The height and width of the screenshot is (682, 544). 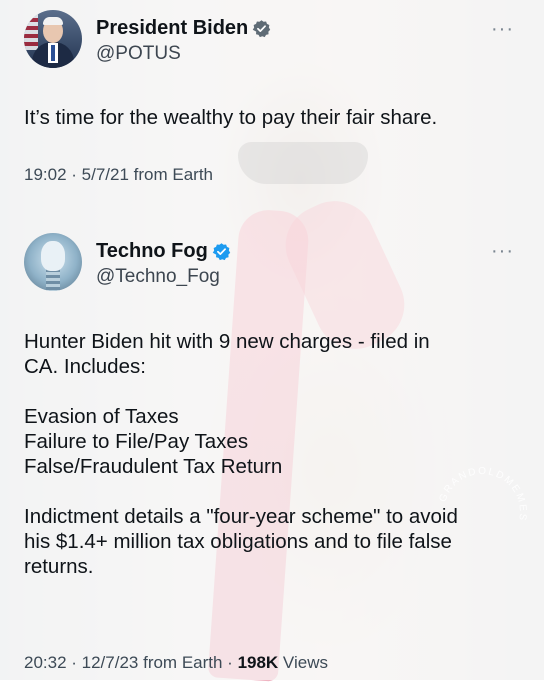 I want to click on tweet-line: CA. Includes:, so click(x=85, y=366).